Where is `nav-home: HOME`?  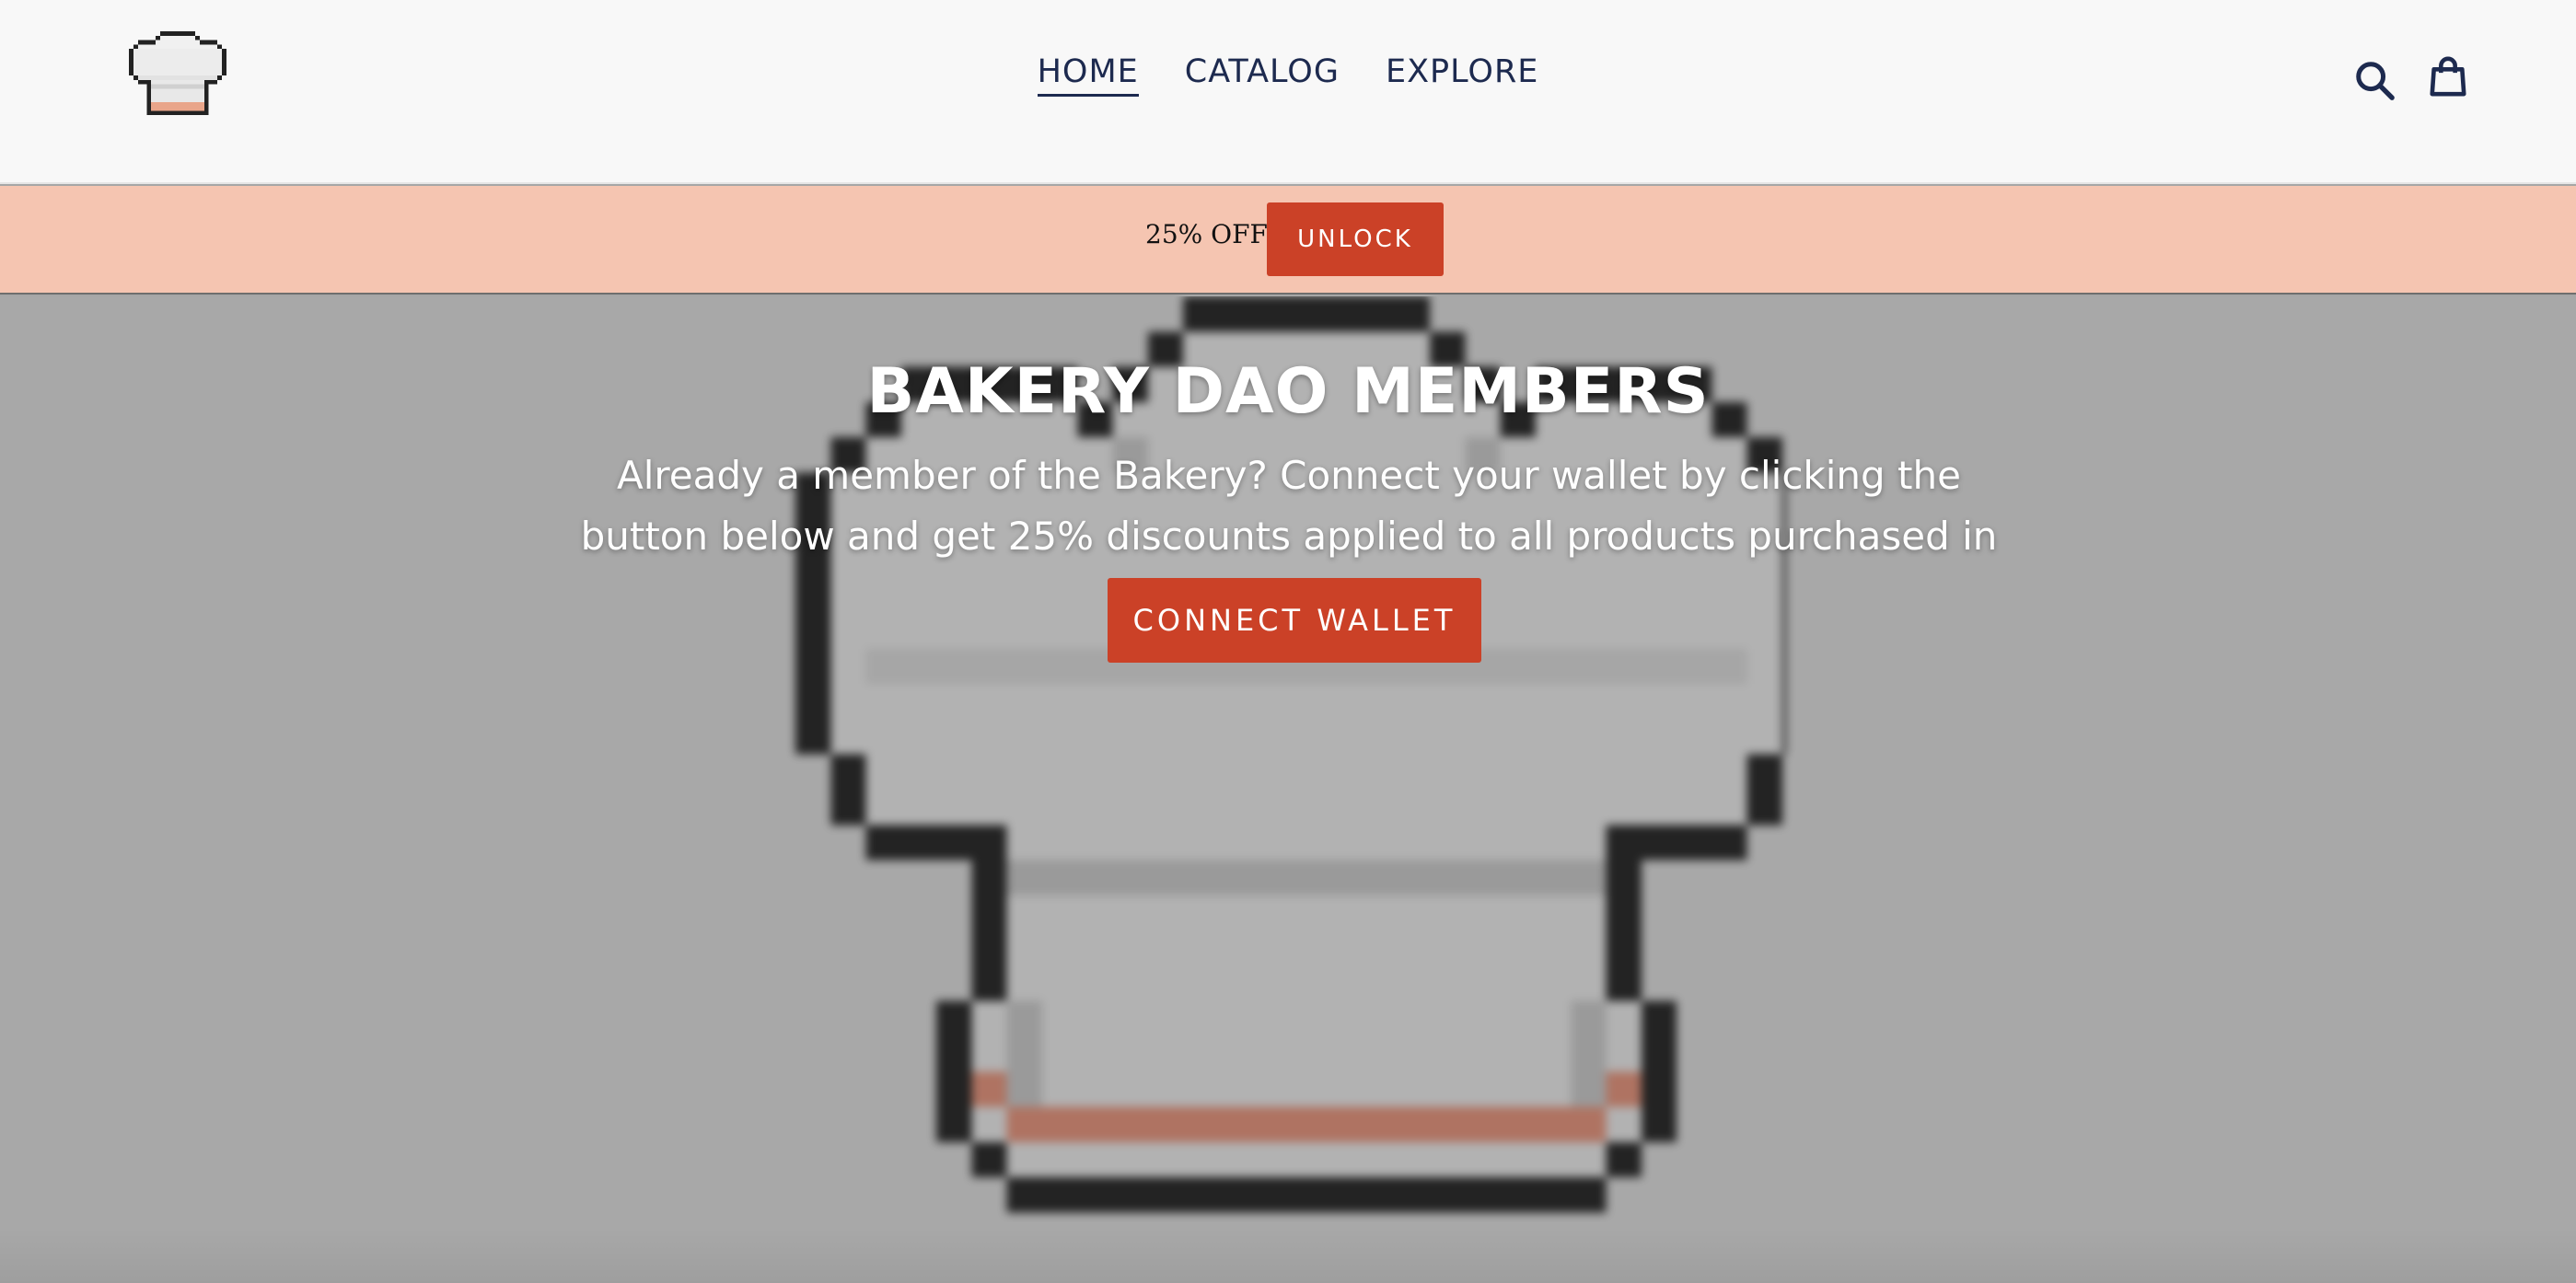 nav-home: HOME is located at coordinates (1088, 75).